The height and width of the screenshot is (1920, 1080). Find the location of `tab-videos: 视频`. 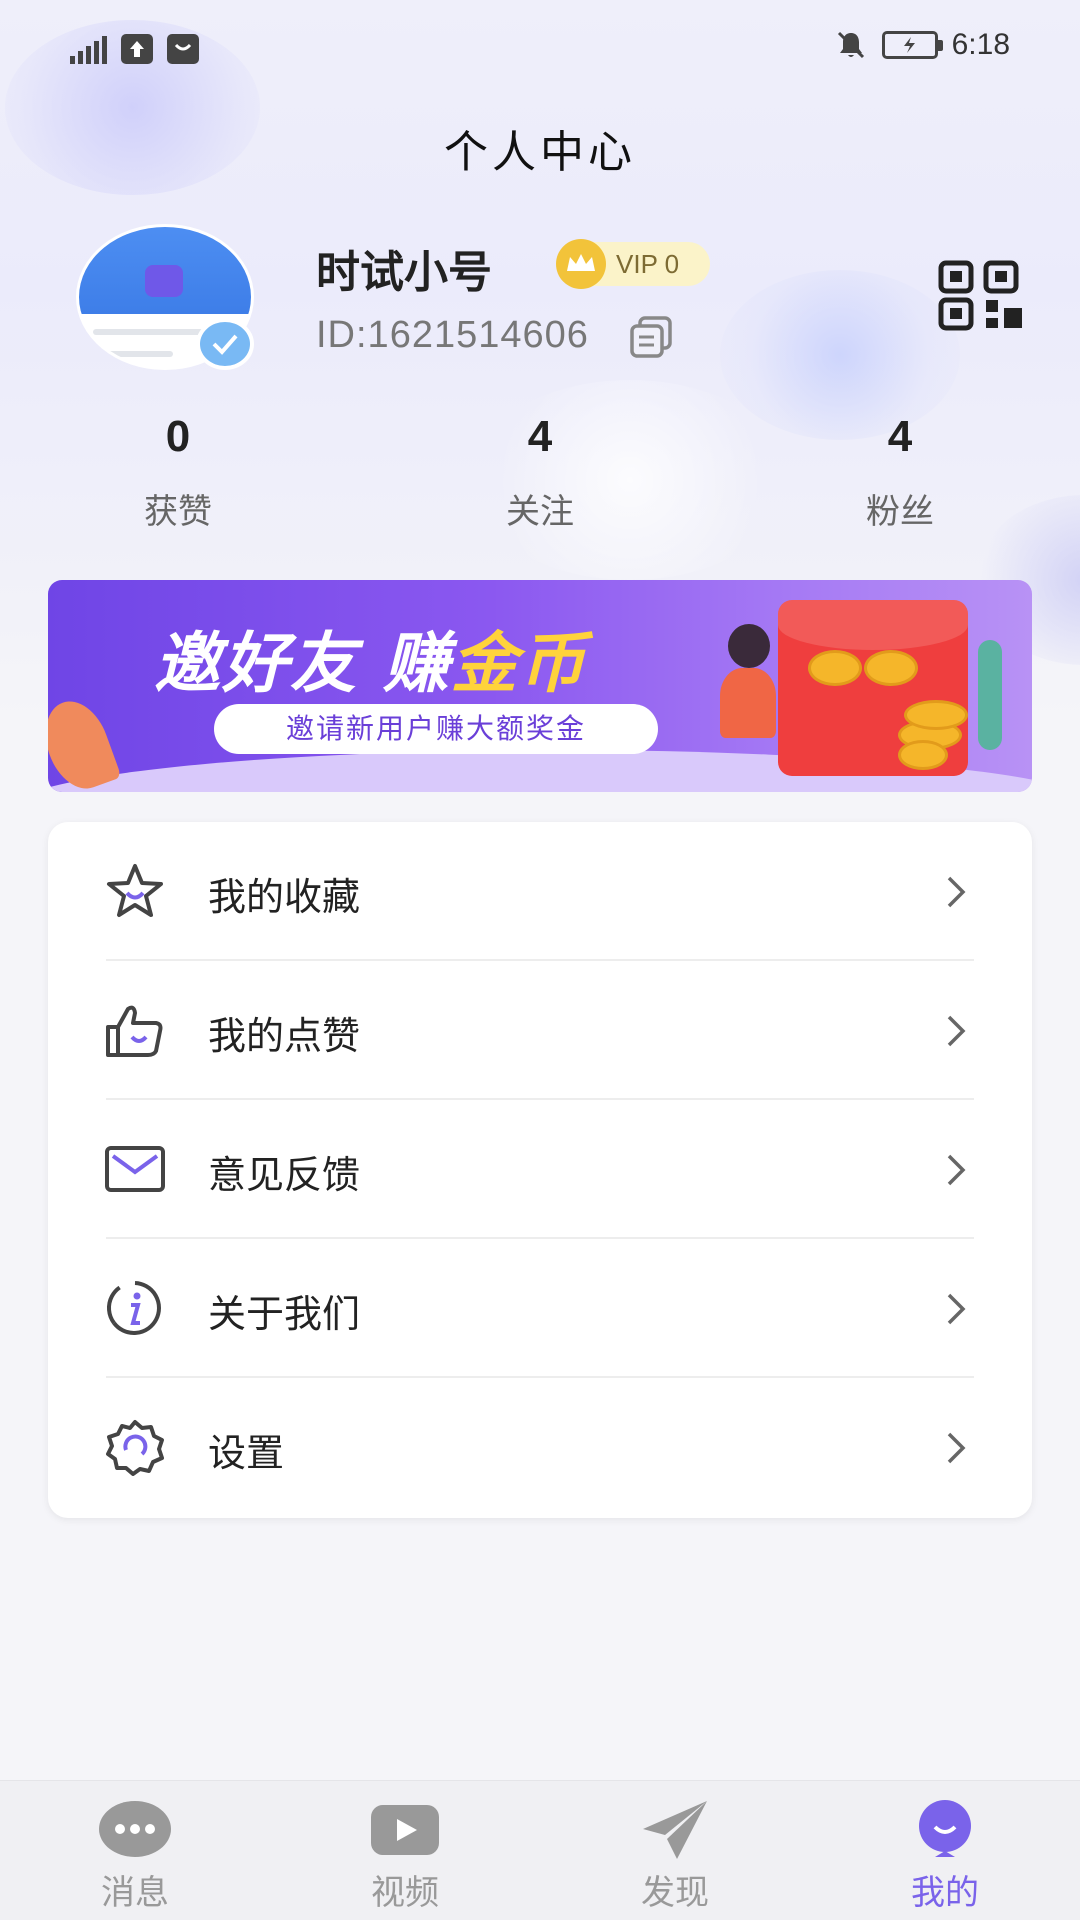

tab-videos: 视频 is located at coordinates (405, 1850).